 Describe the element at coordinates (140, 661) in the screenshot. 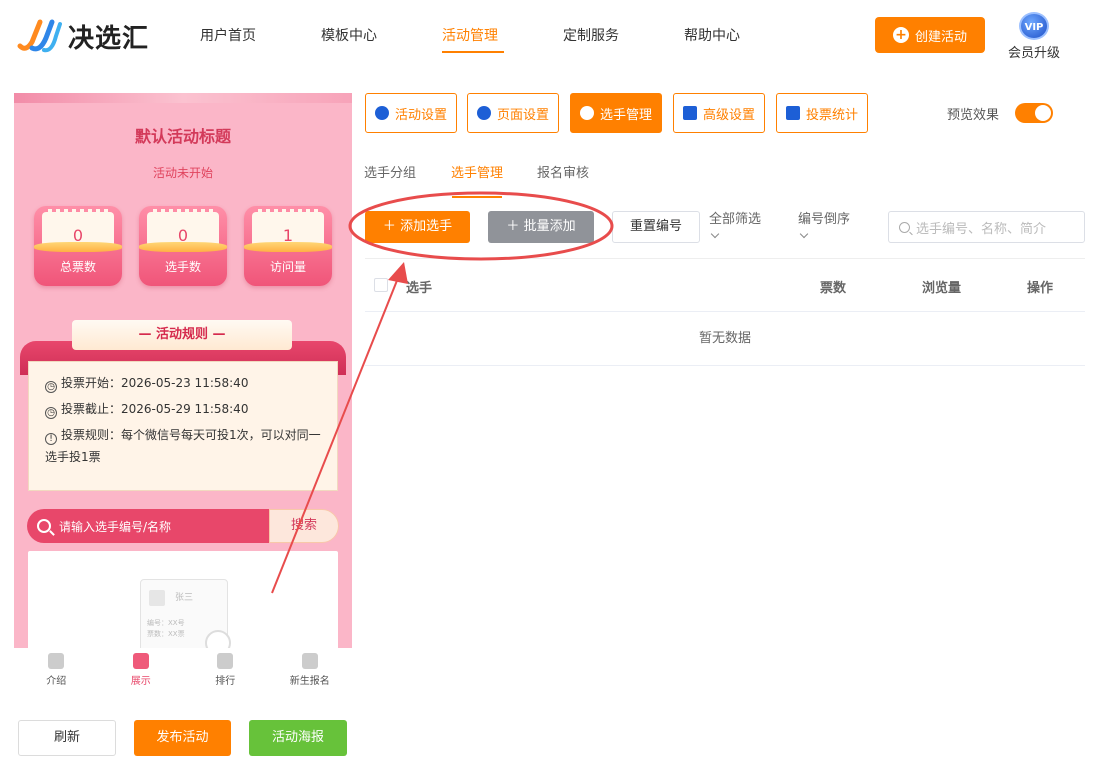

I see `gift-icon` at that location.